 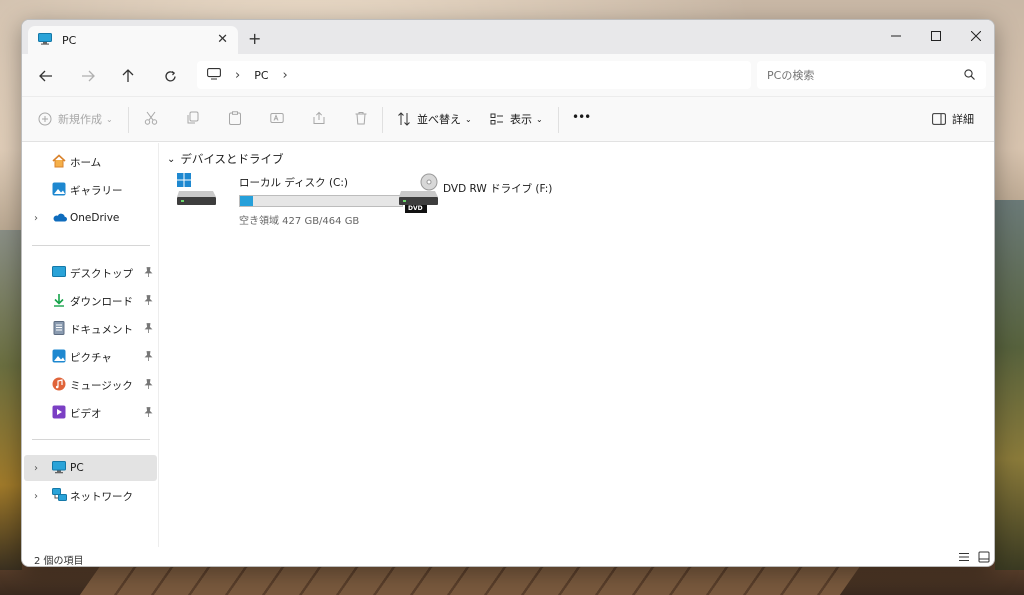 What do you see at coordinates (46, 76) in the screenshot?
I see `back-button` at bounding box center [46, 76].